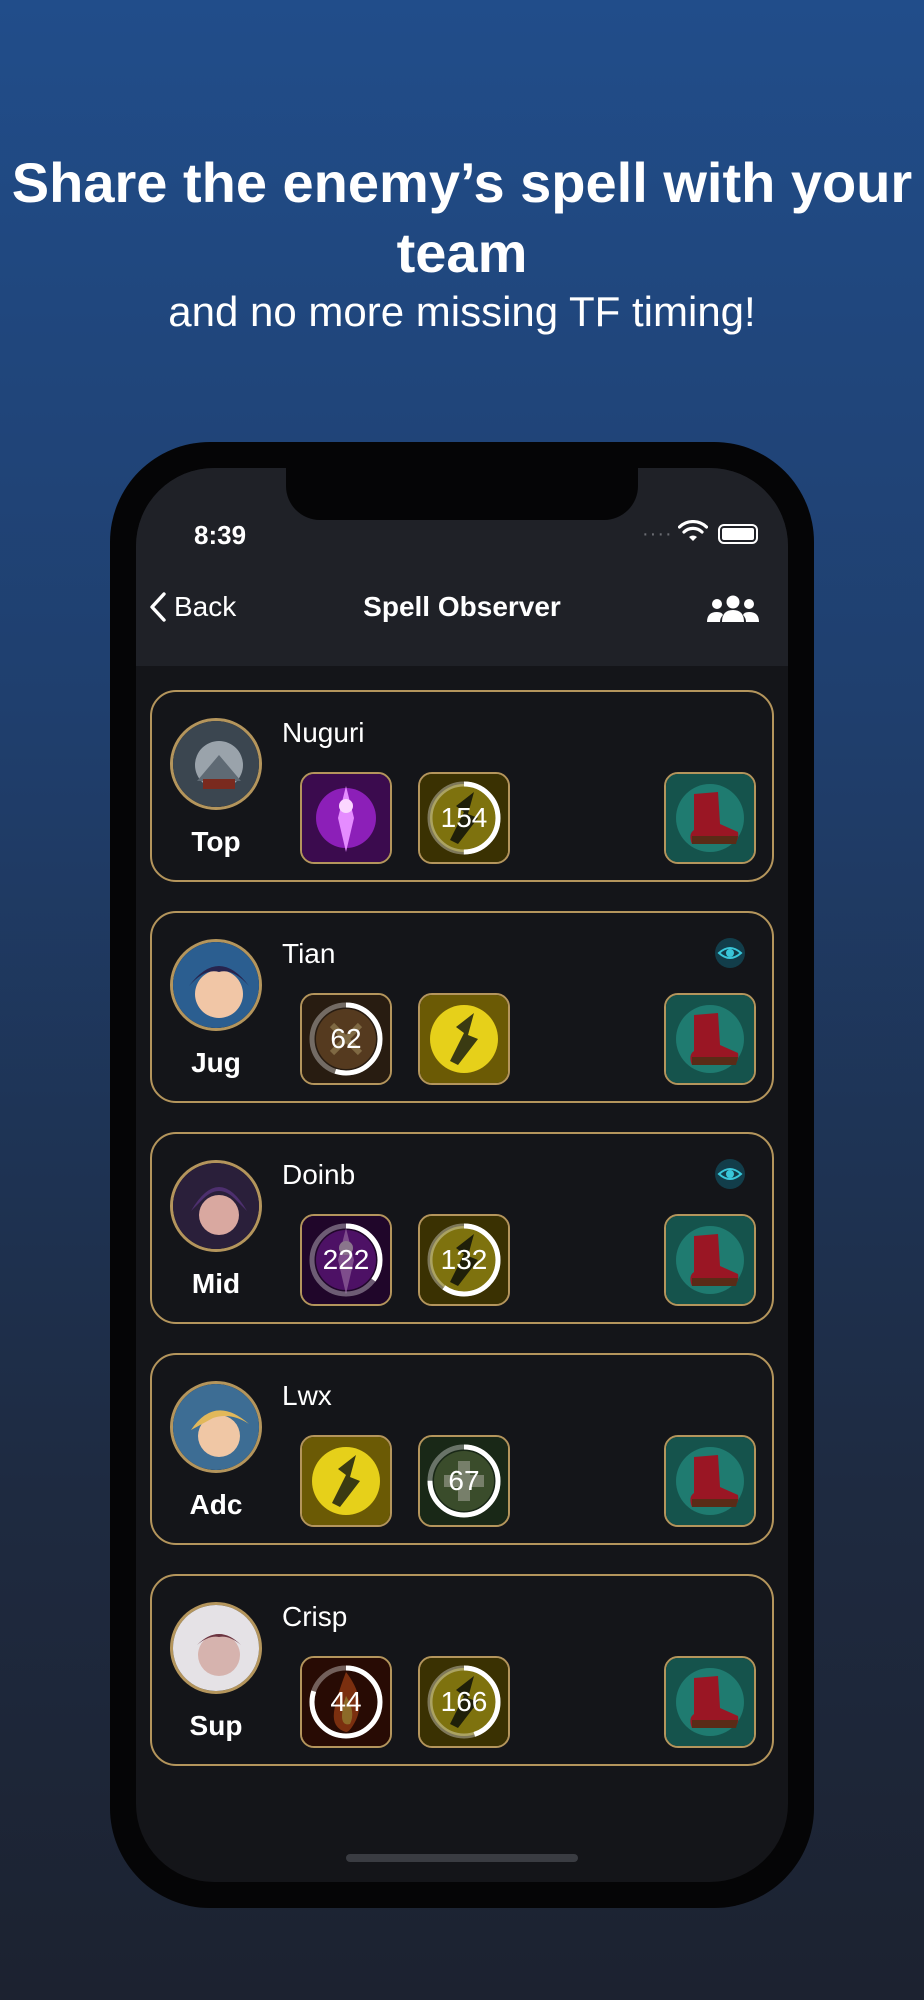  I want to click on player-role: Jug, so click(216, 1062).